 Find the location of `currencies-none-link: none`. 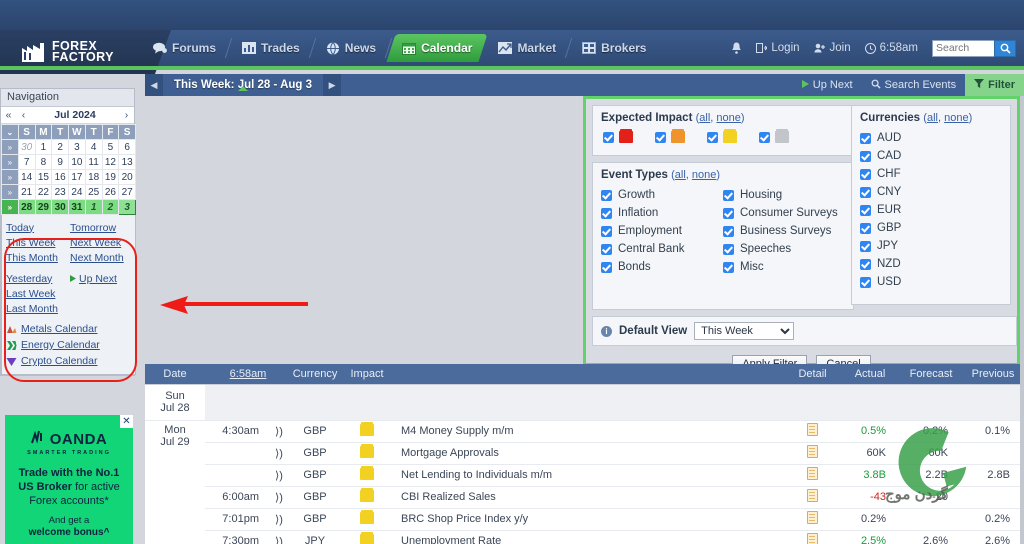

currencies-none-link: none is located at coordinates (956, 118).